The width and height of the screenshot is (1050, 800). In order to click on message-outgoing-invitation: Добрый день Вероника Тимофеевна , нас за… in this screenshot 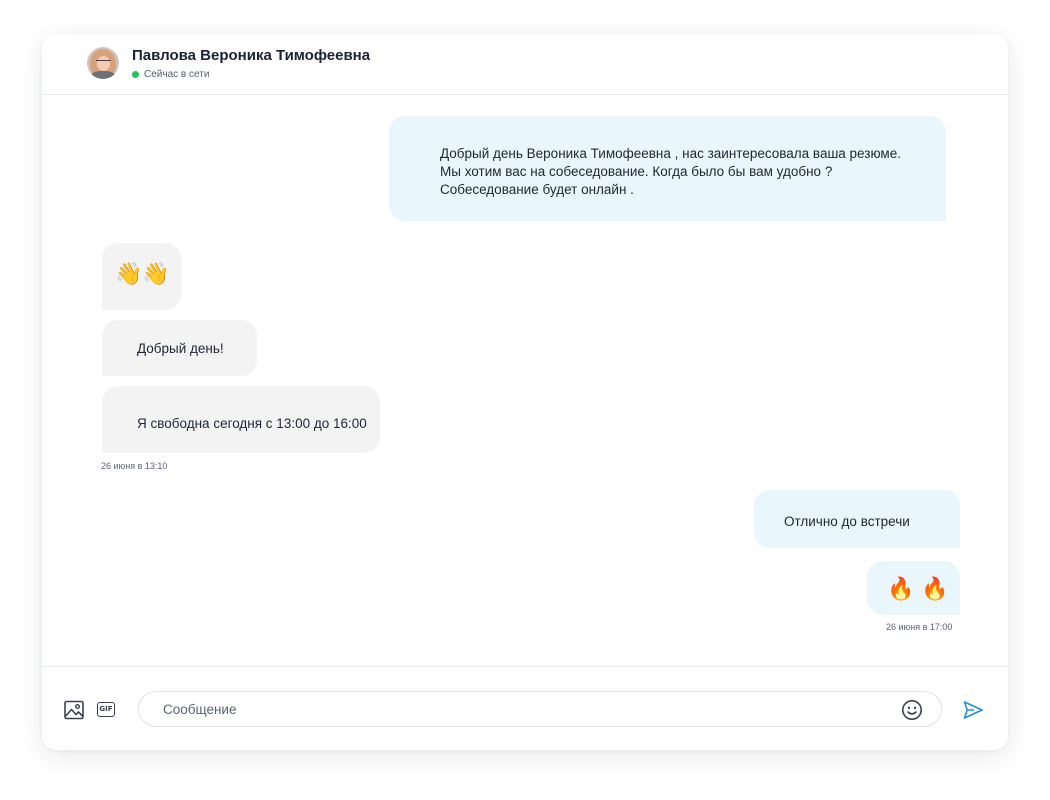, I will do `click(667, 168)`.